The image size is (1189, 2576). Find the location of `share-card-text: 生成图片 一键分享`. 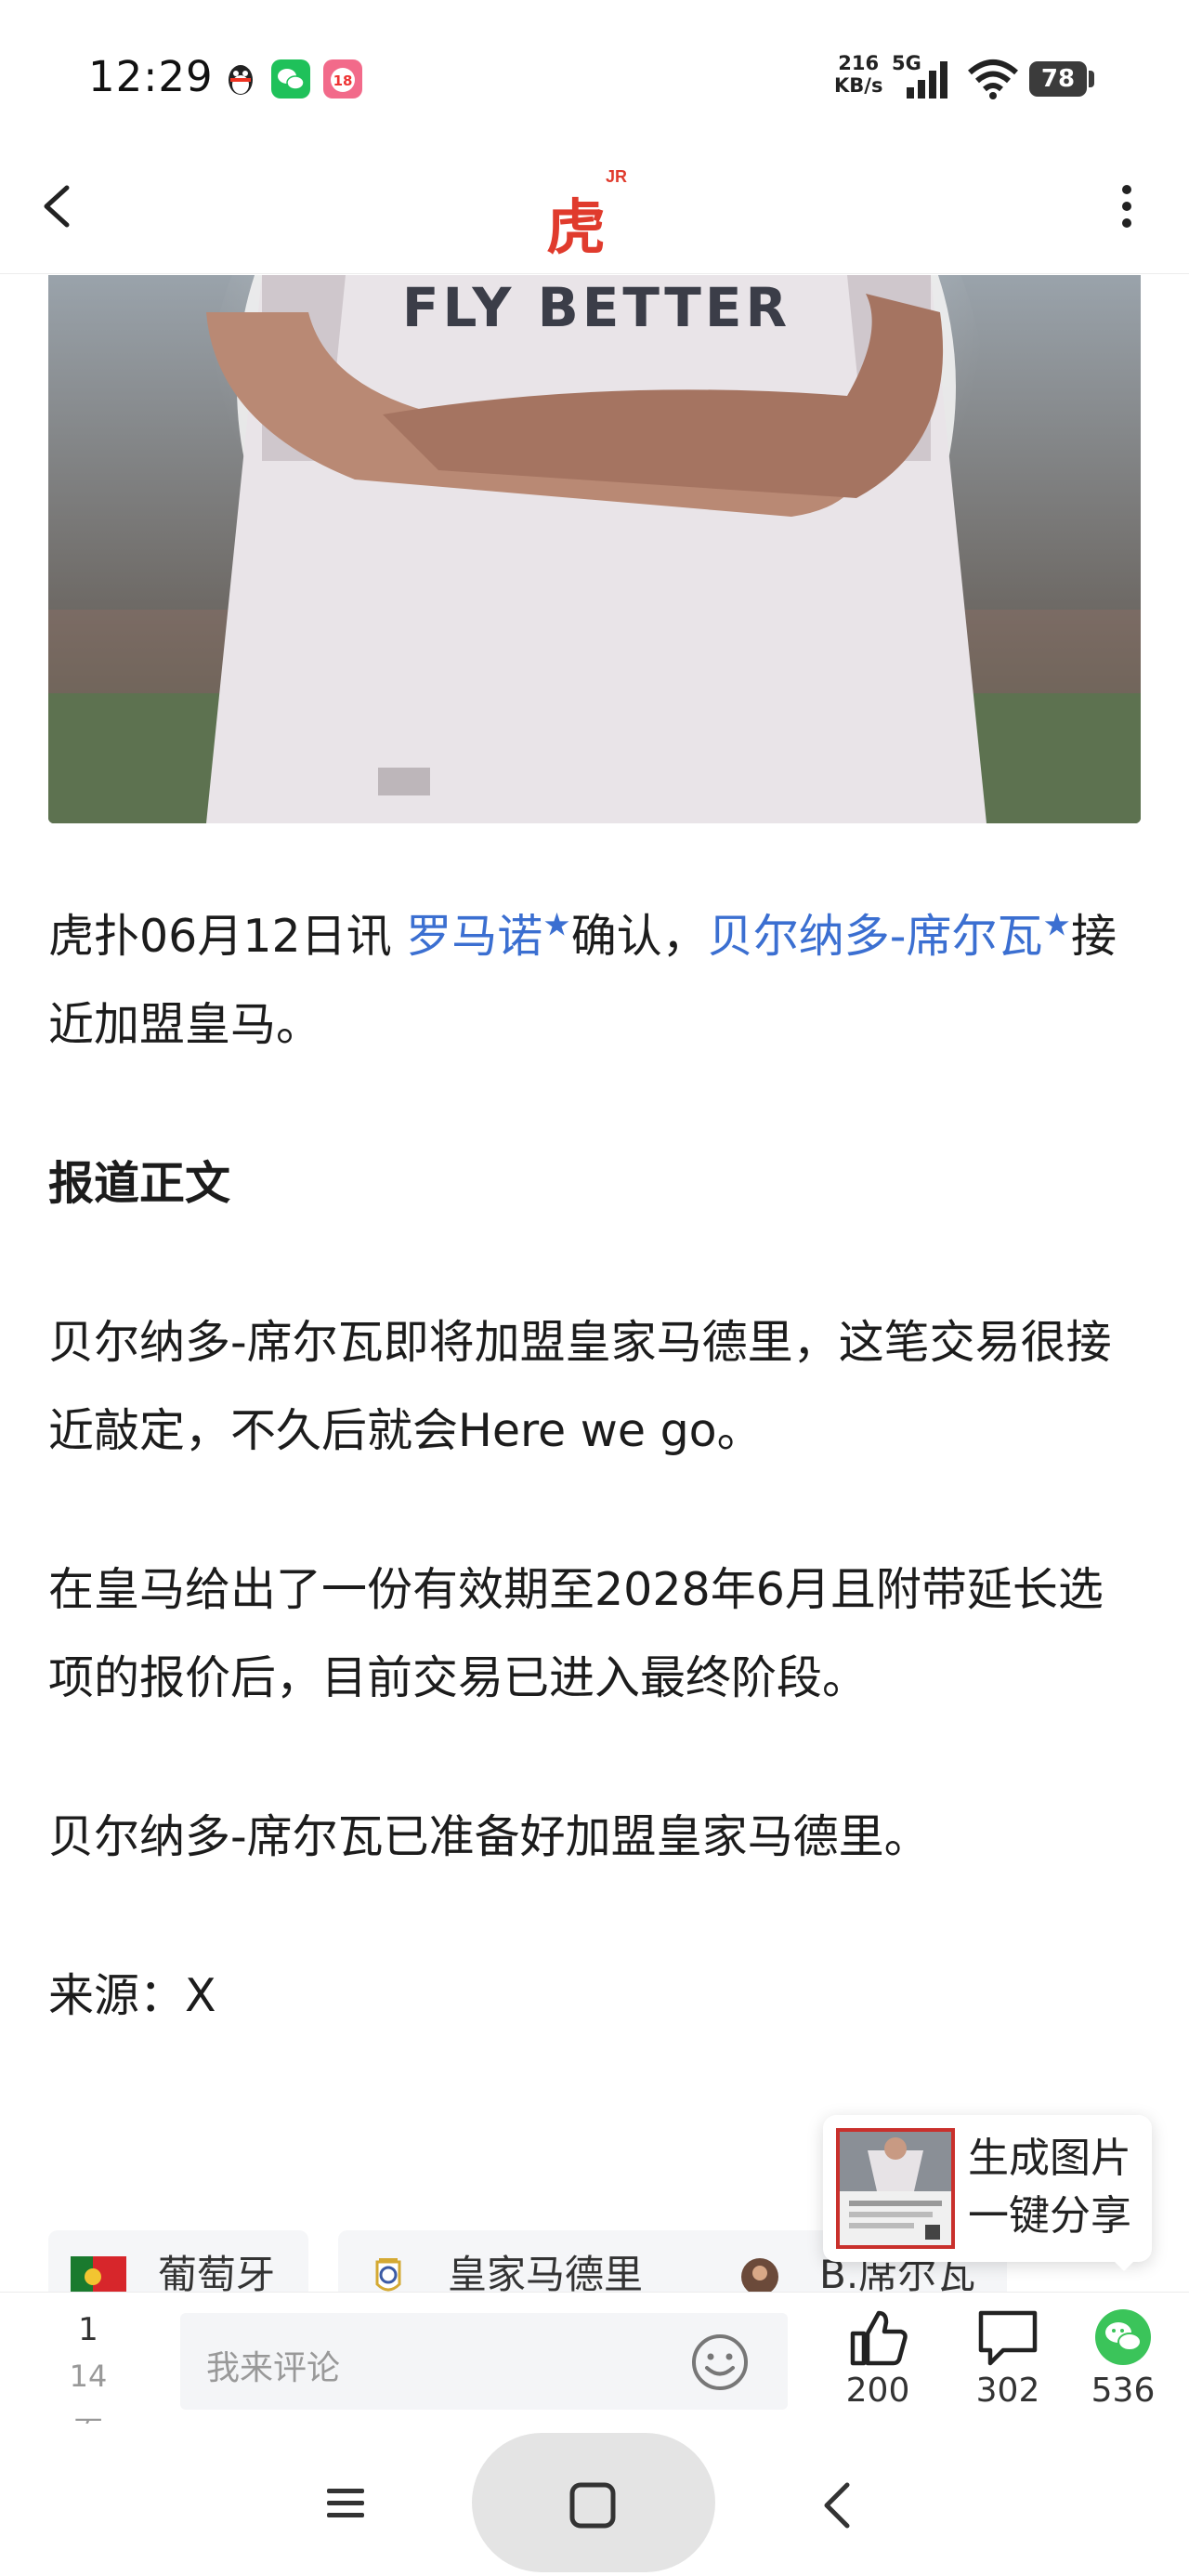

share-card-text: 生成图片 一键分享 is located at coordinates (1049, 2187).